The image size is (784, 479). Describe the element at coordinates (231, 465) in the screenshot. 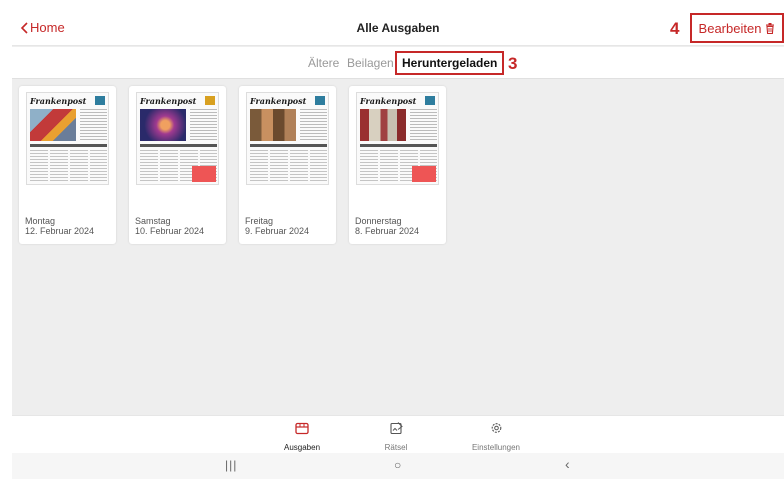

I see `recent-apps-button: |||` at that location.